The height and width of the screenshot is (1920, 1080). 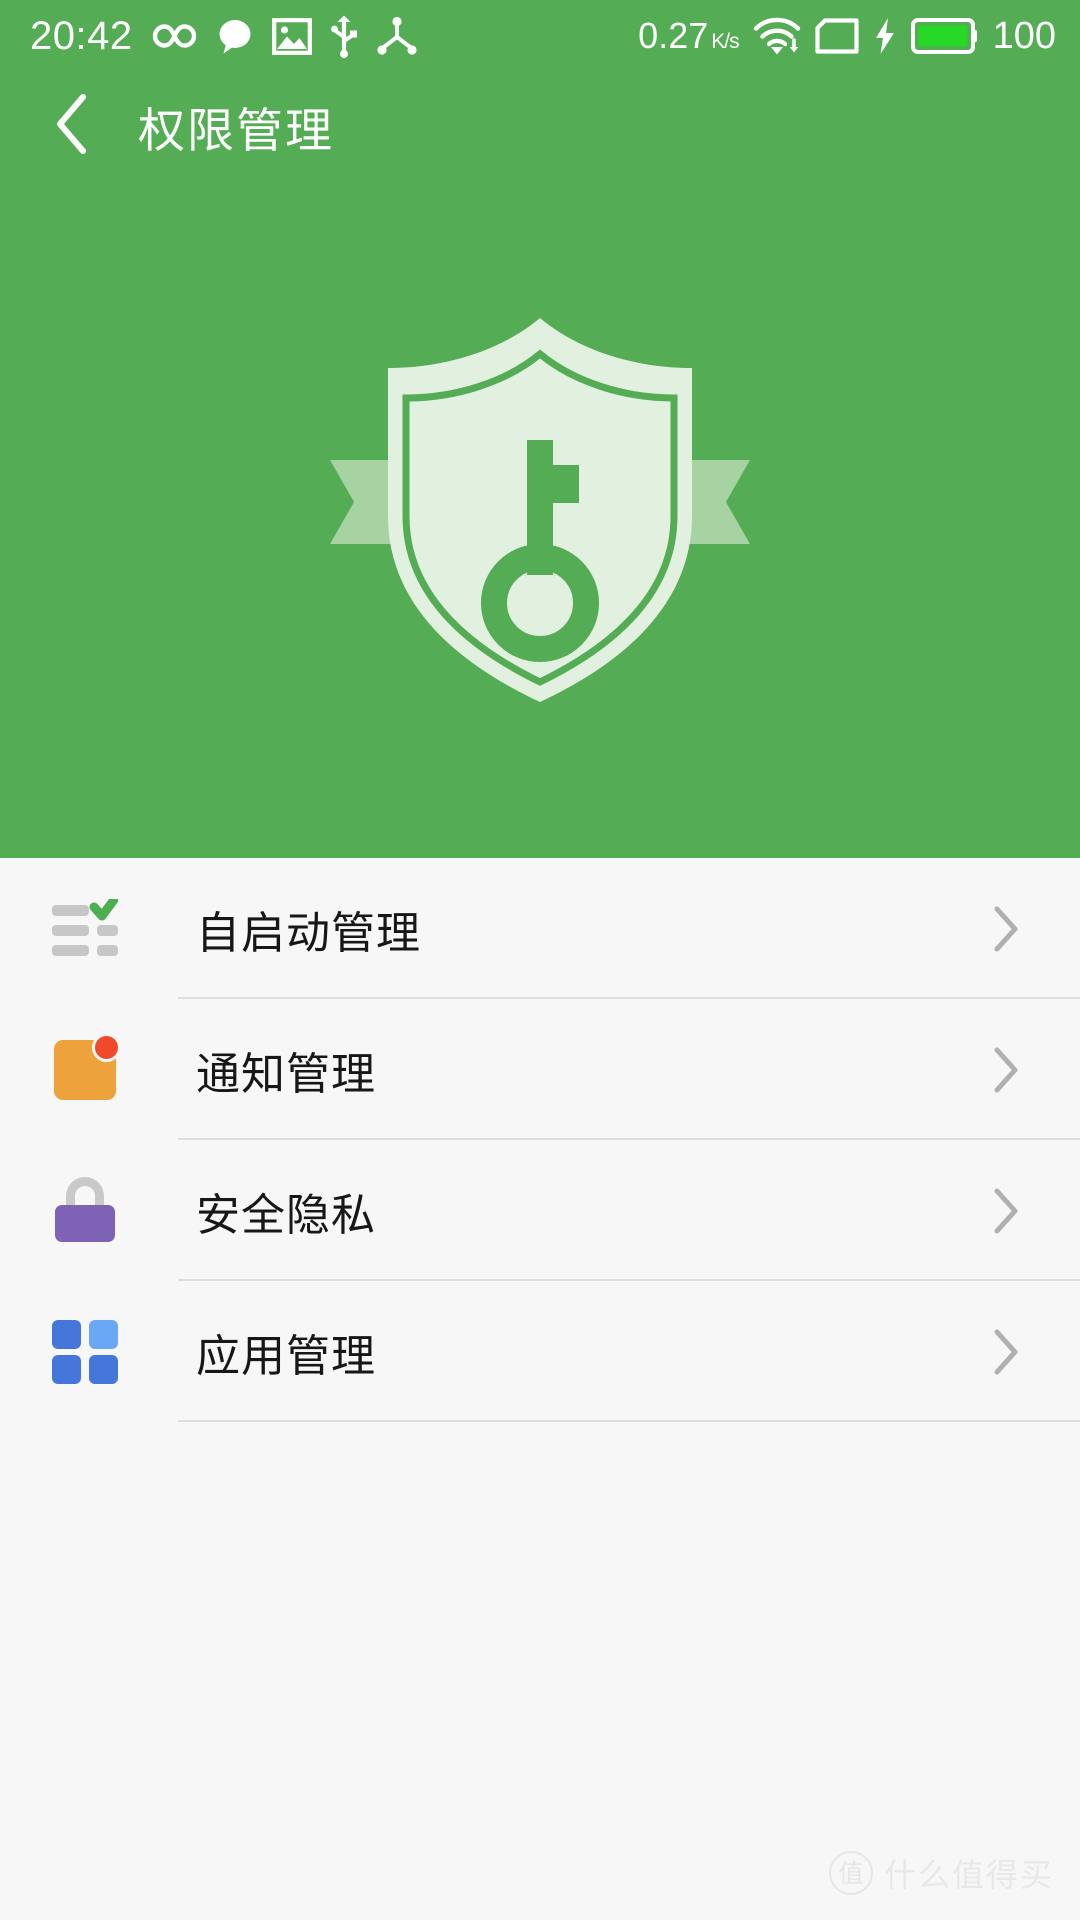 I want to click on status-bar-right: 0.27 K/s 100, so click(x=847, y=36).